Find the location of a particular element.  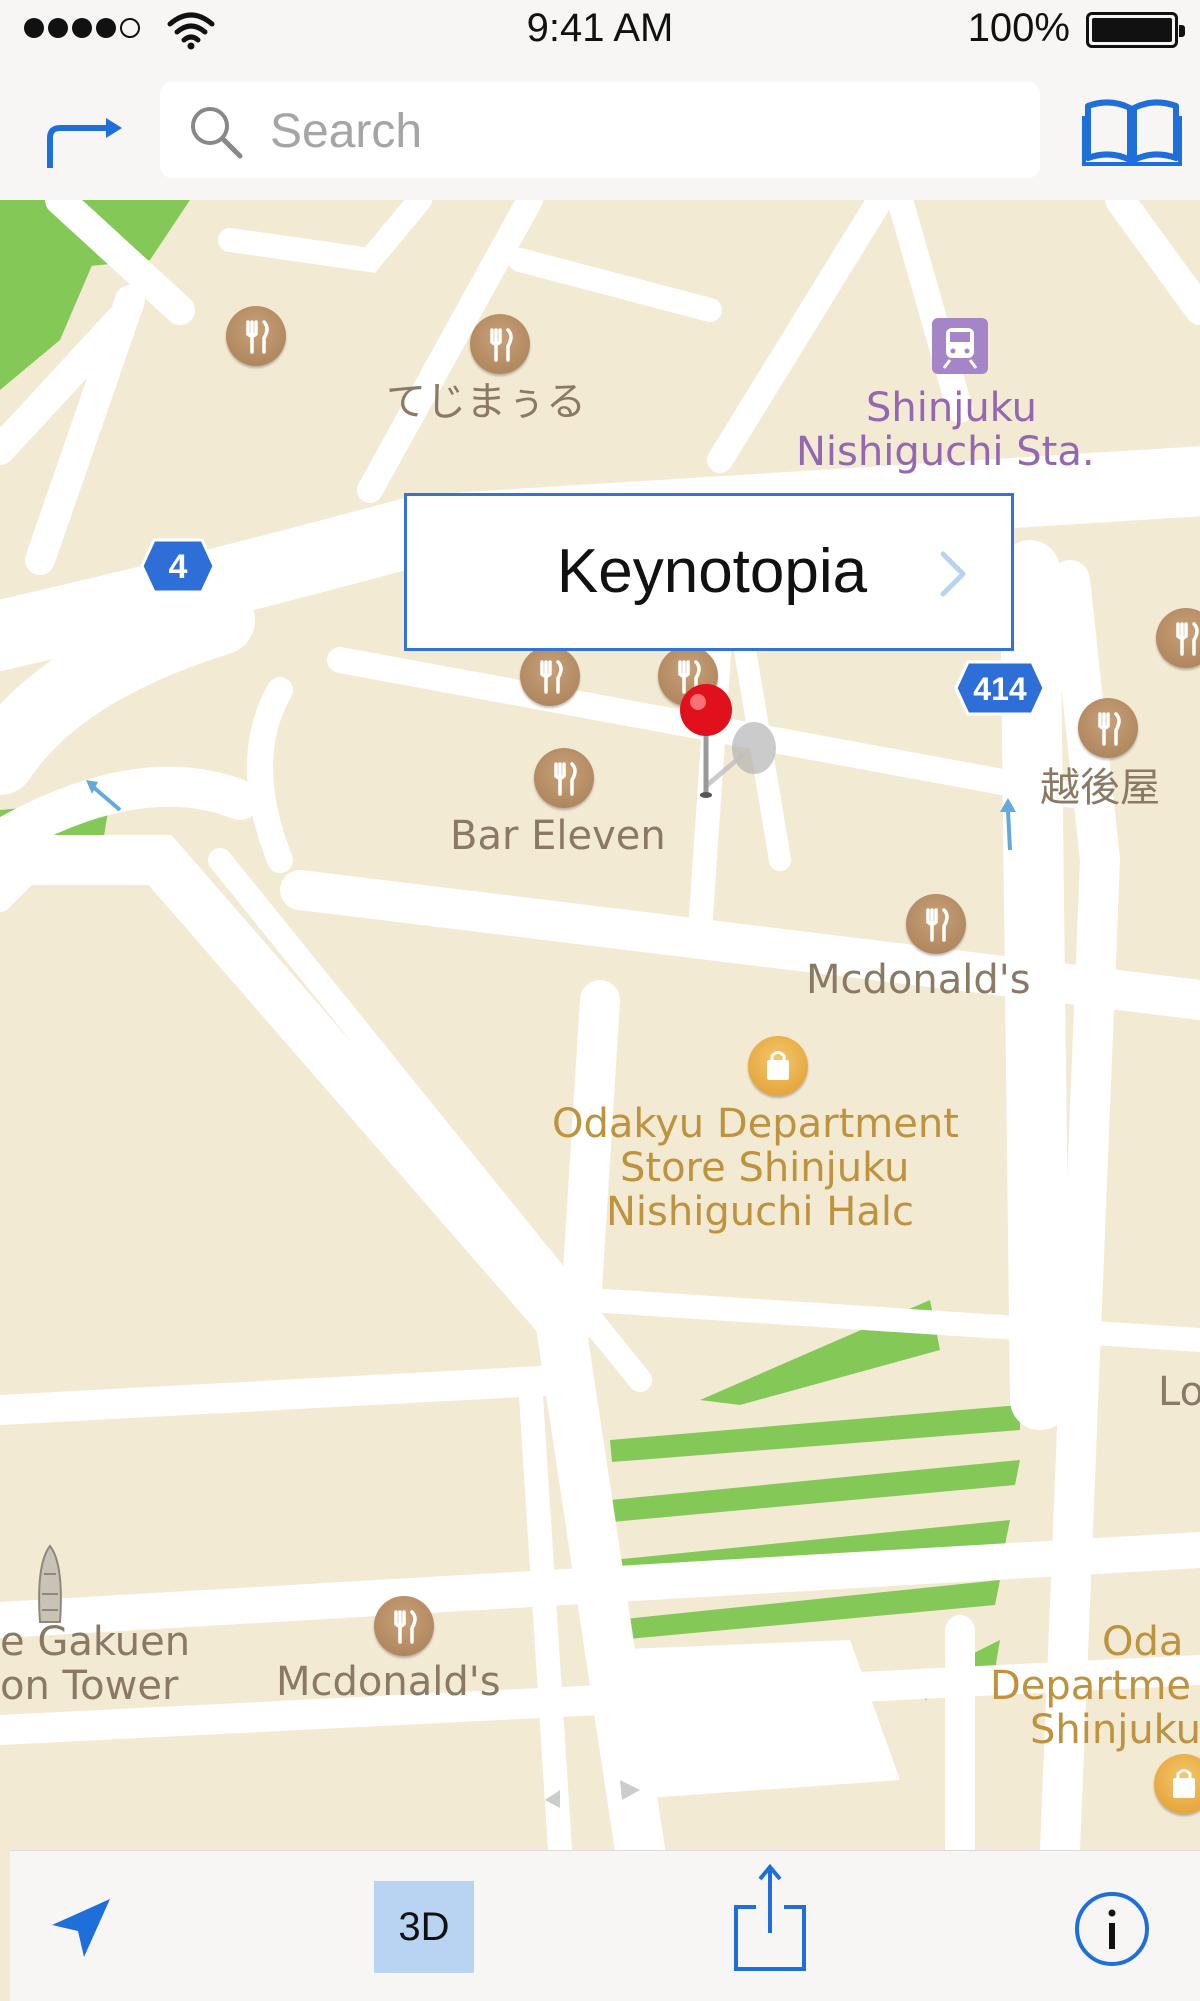

map-label-lo: Lo is located at coordinates (1179, 1392).